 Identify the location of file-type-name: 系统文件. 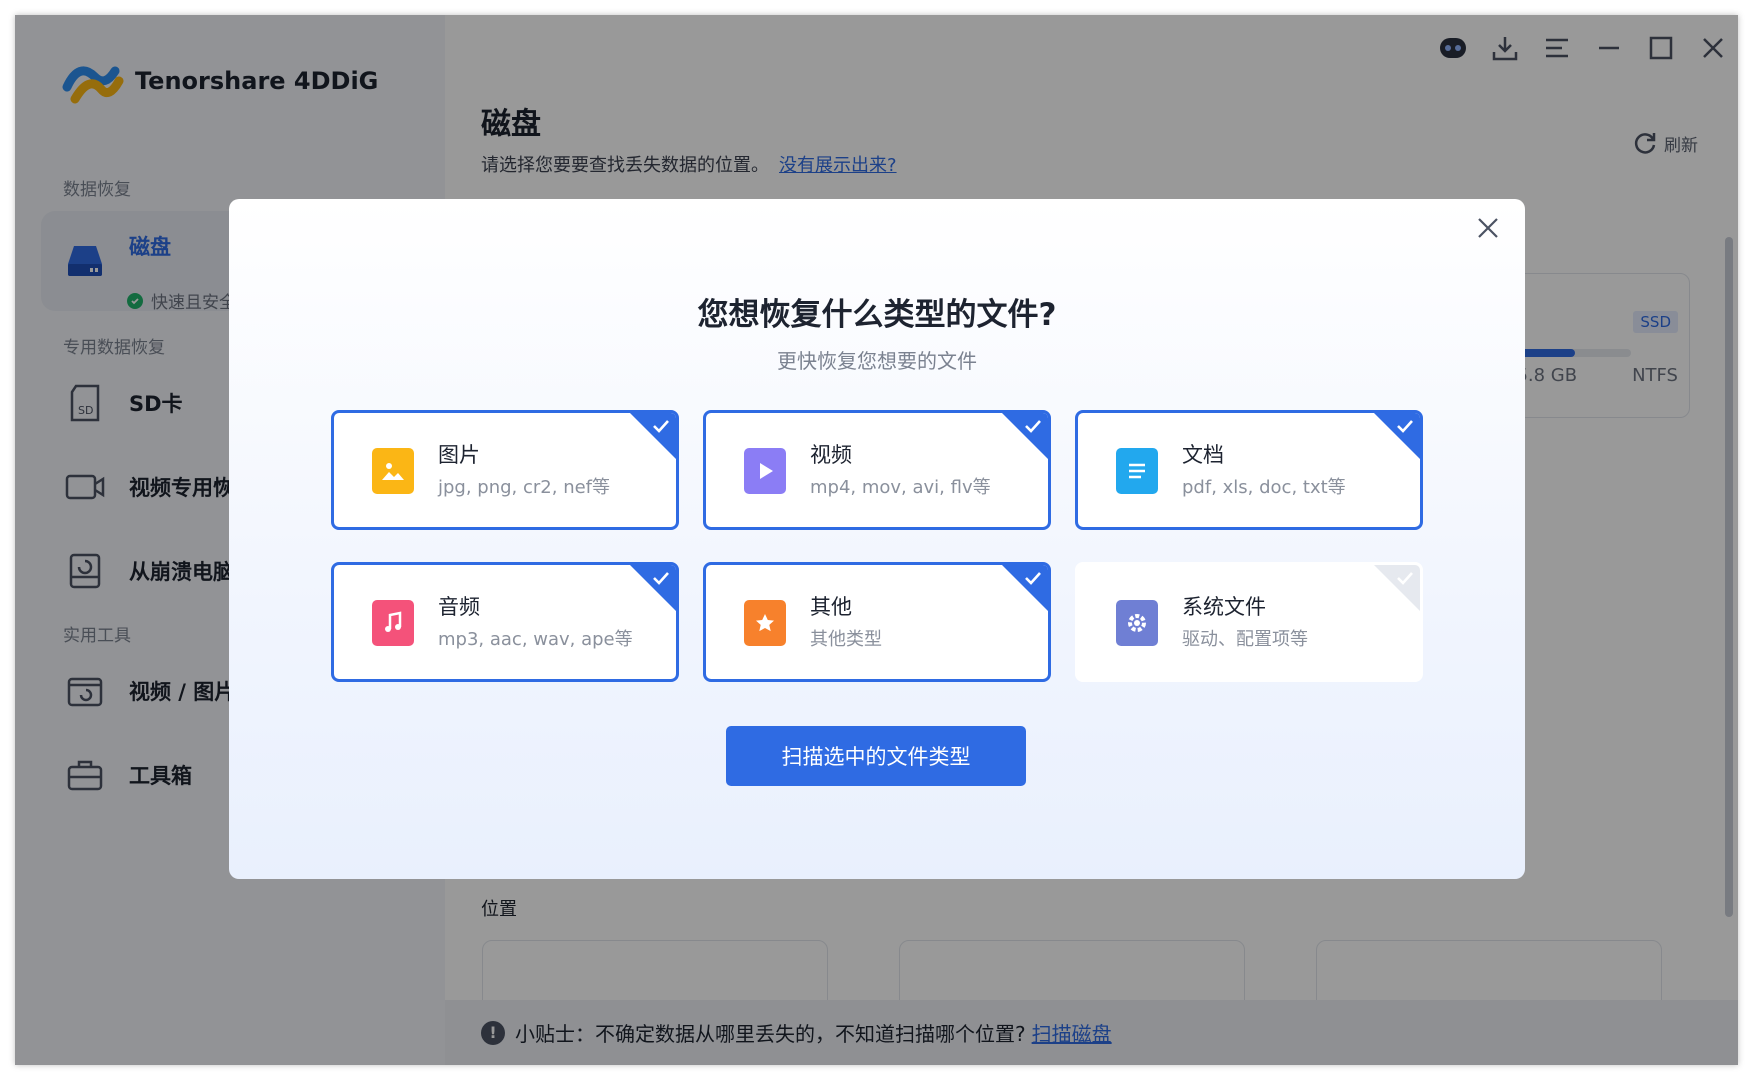
(1224, 607).